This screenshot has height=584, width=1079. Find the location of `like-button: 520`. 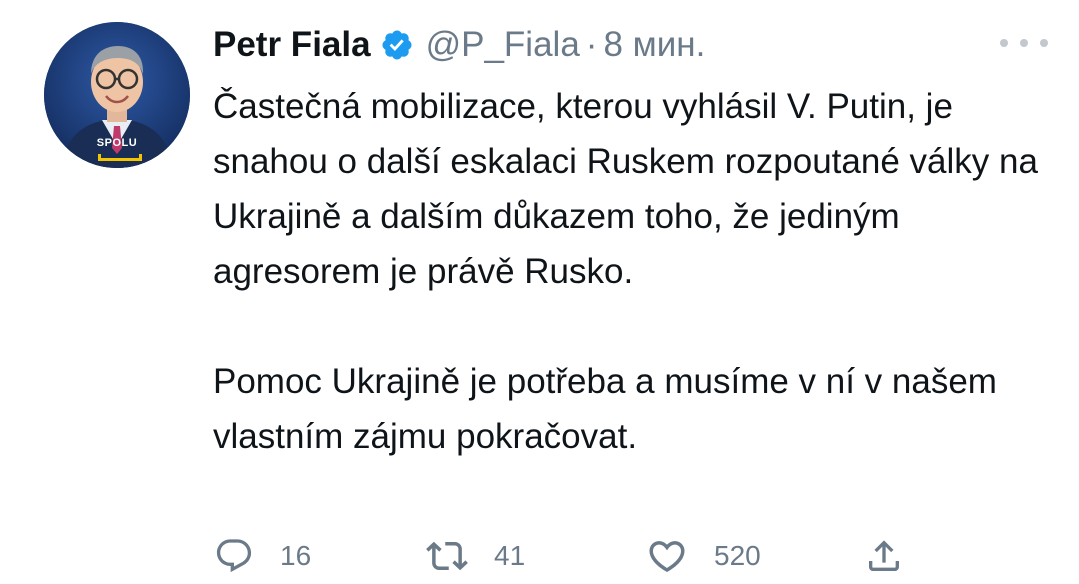

like-button: 520 is located at coordinates (703, 556).